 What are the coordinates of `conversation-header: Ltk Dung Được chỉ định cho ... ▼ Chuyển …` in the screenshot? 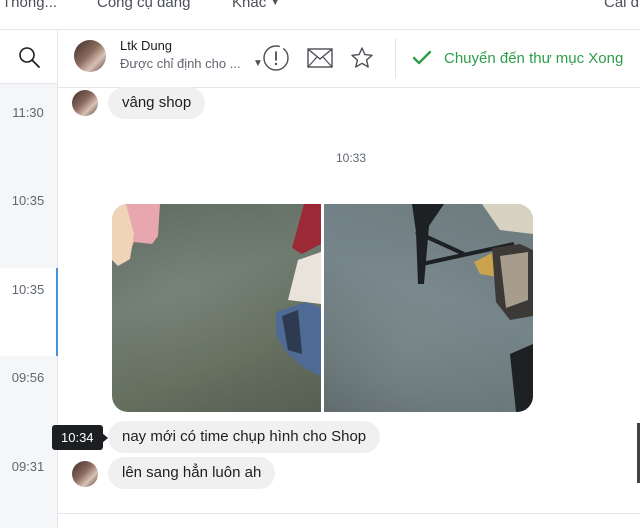 It's located at (349, 59).